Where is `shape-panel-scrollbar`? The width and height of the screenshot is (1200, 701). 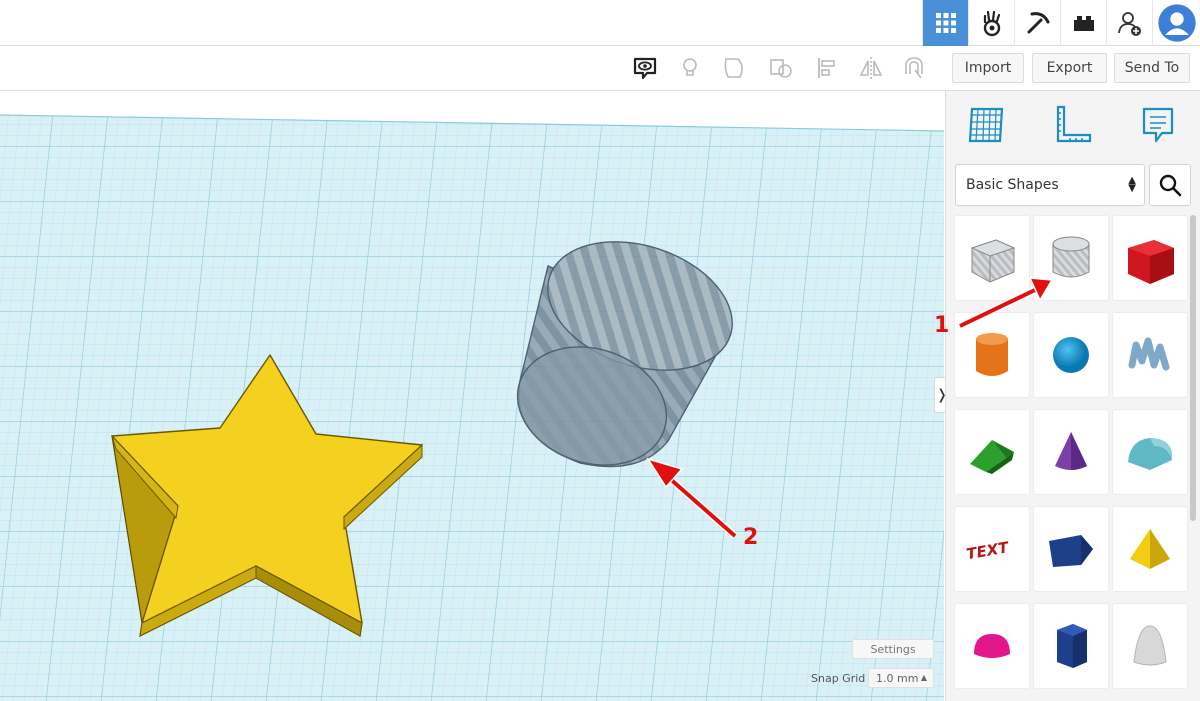
shape-panel-scrollbar is located at coordinates (1193, 368).